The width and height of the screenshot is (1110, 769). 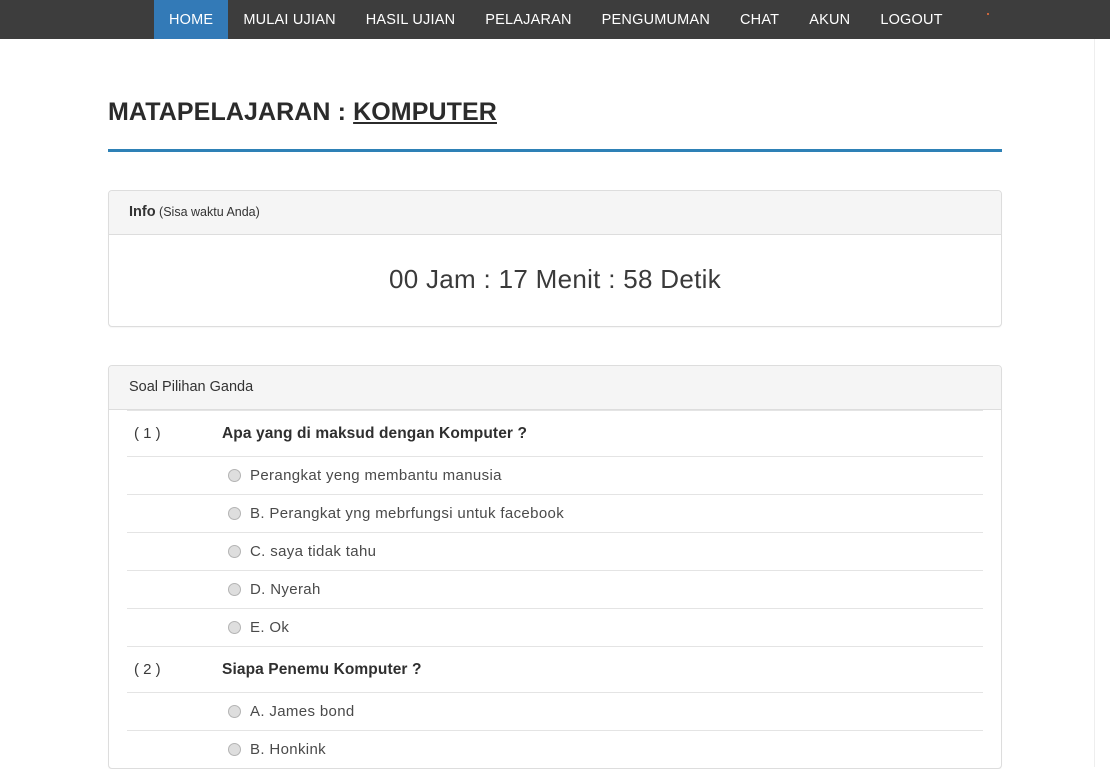 What do you see at coordinates (142, 212) in the screenshot?
I see `info-heading-label: Info` at bounding box center [142, 212].